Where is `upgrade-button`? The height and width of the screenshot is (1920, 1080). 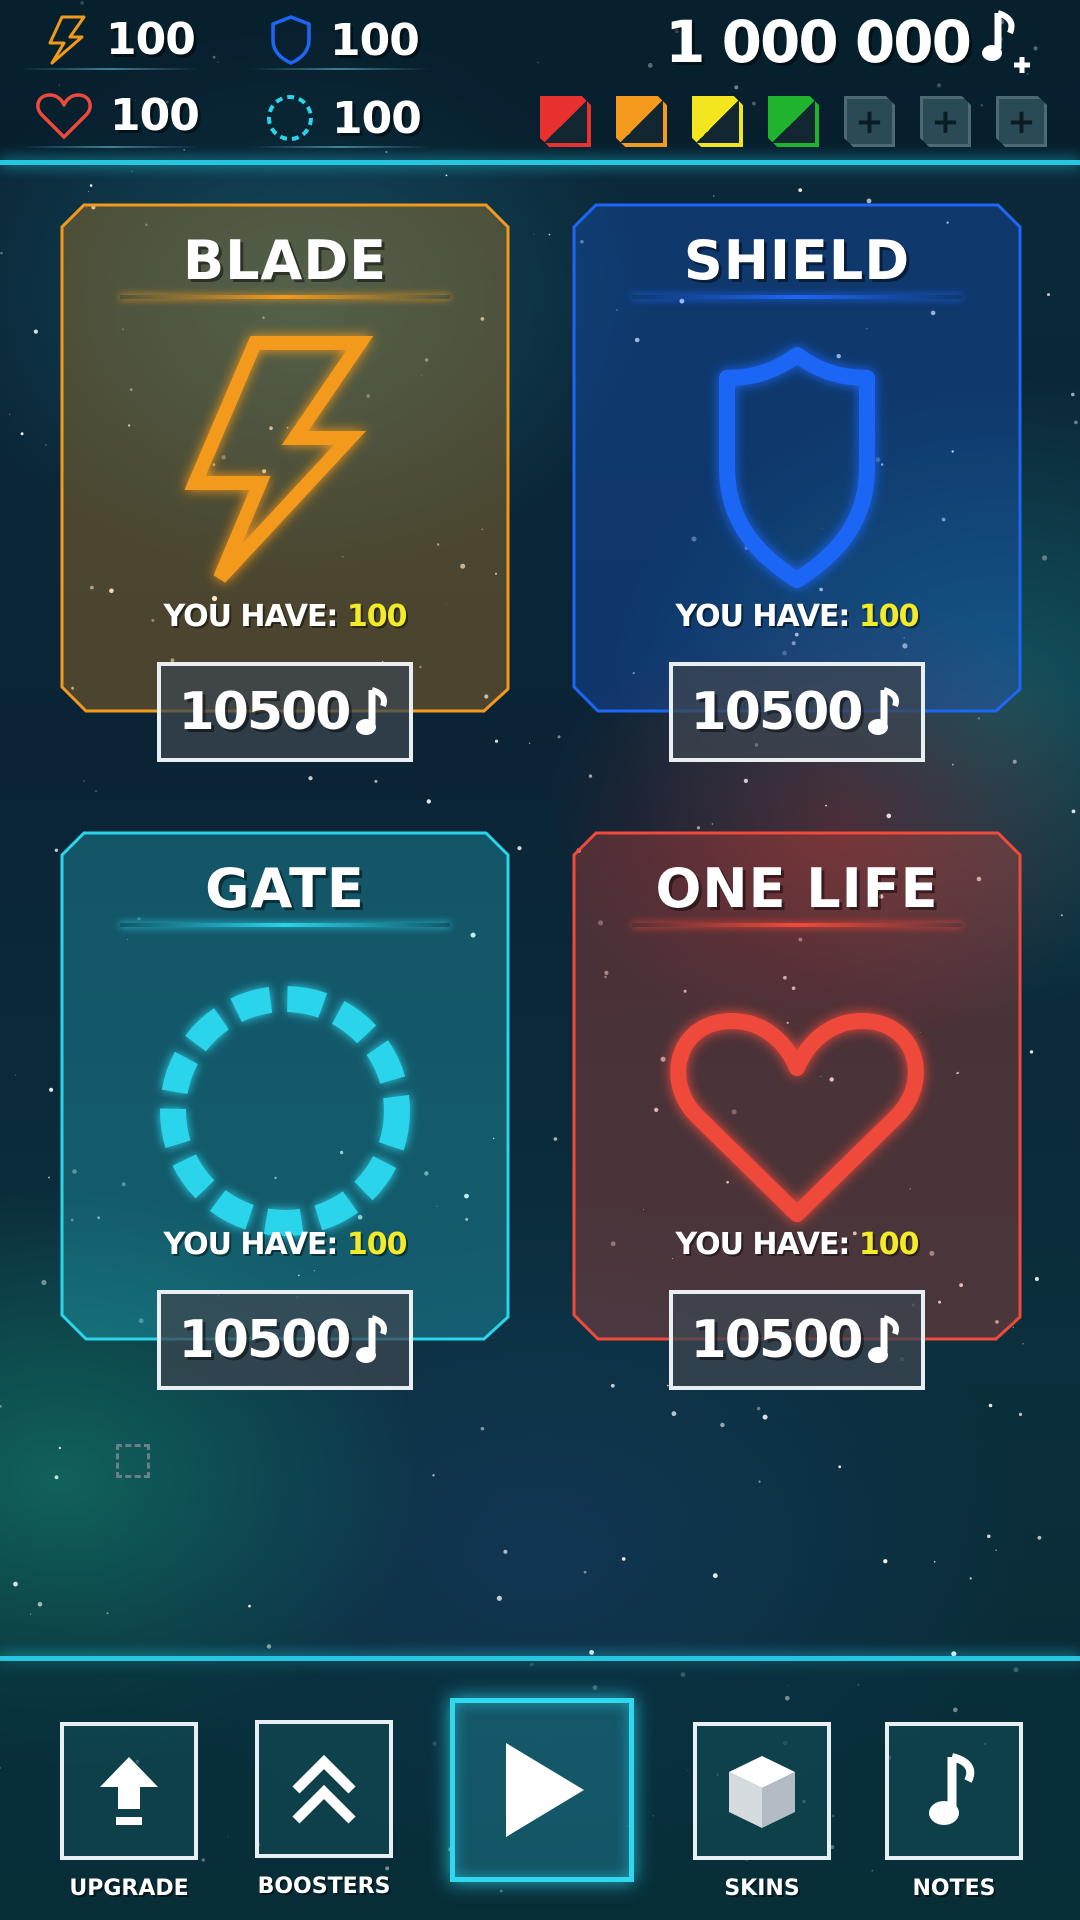
upgrade-button is located at coordinates (129, 1791).